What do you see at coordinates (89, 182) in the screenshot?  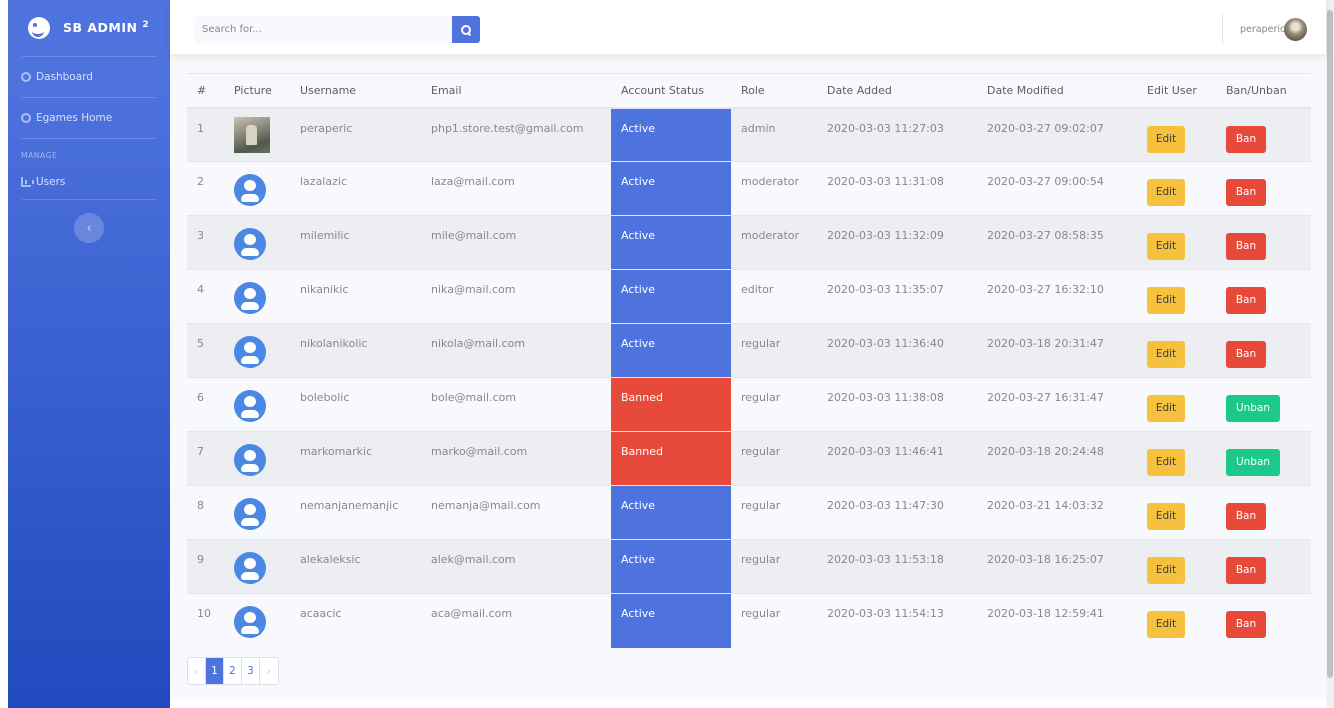 I see `sidebar-item-users: Users` at bounding box center [89, 182].